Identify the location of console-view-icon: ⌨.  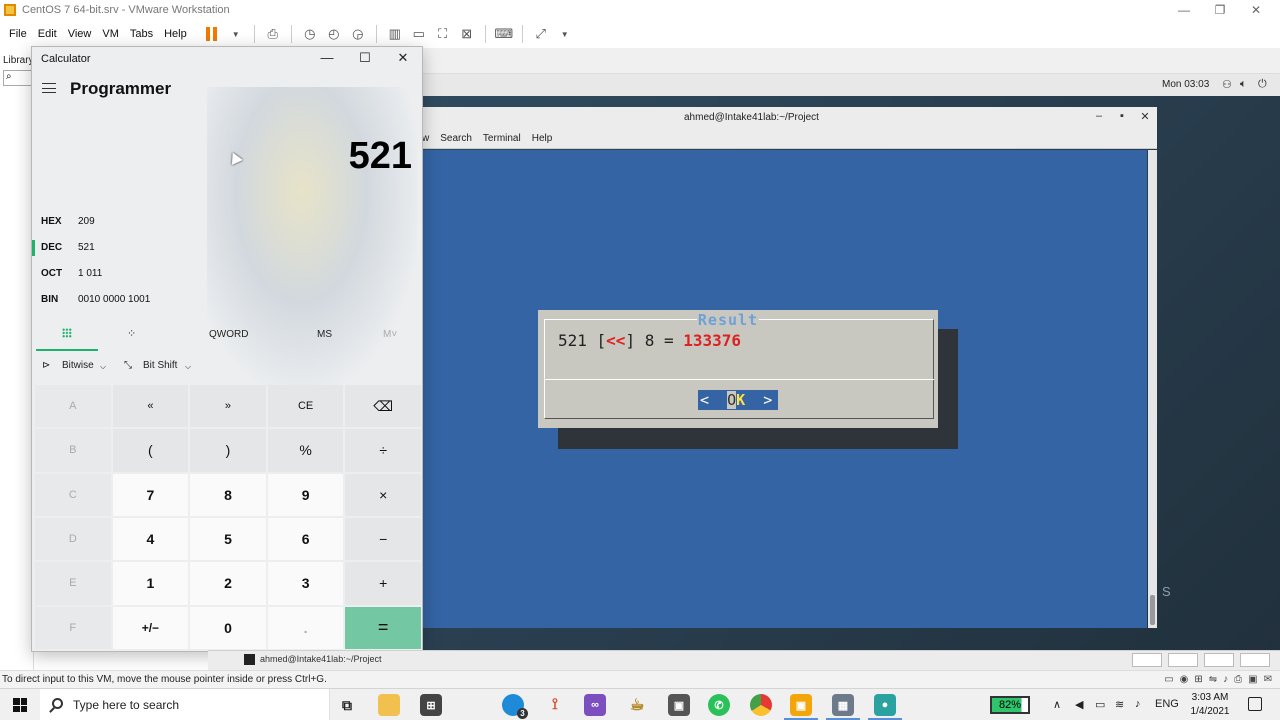
(503, 34).